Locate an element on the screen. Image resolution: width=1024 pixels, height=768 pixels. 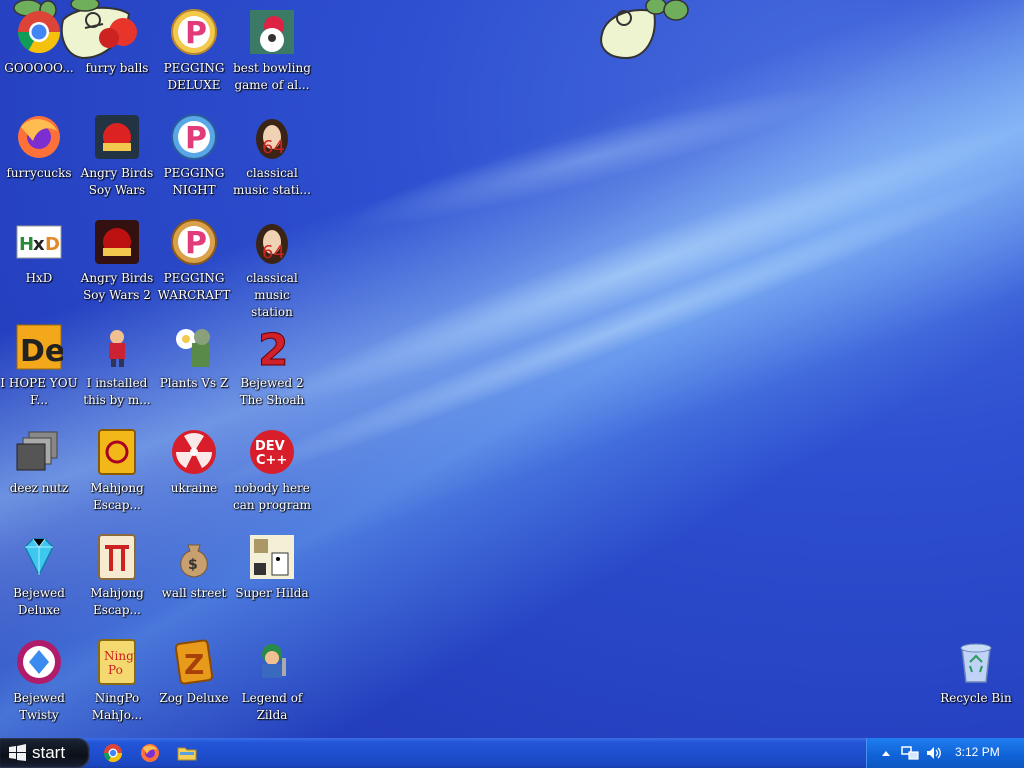
plants-vs-zombies-icon is located at coordinates (194, 347).